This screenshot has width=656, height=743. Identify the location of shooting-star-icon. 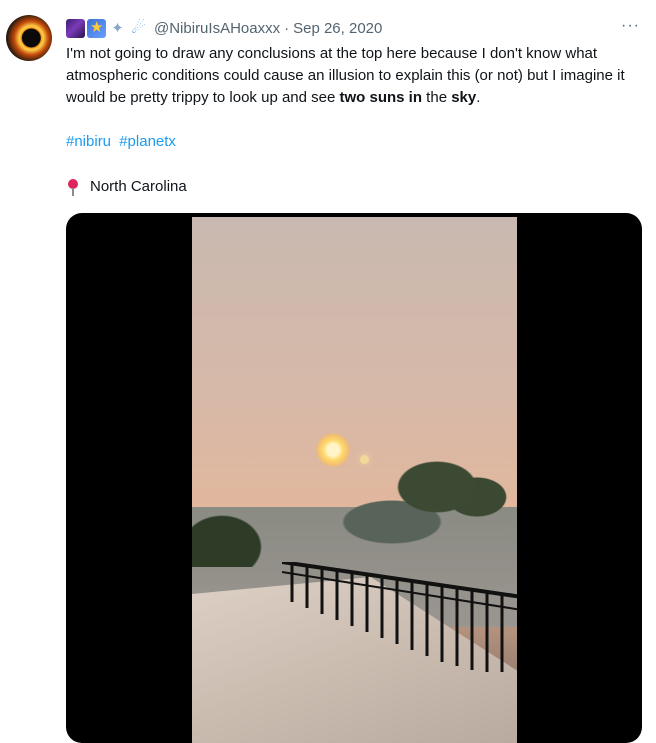
(96, 28).